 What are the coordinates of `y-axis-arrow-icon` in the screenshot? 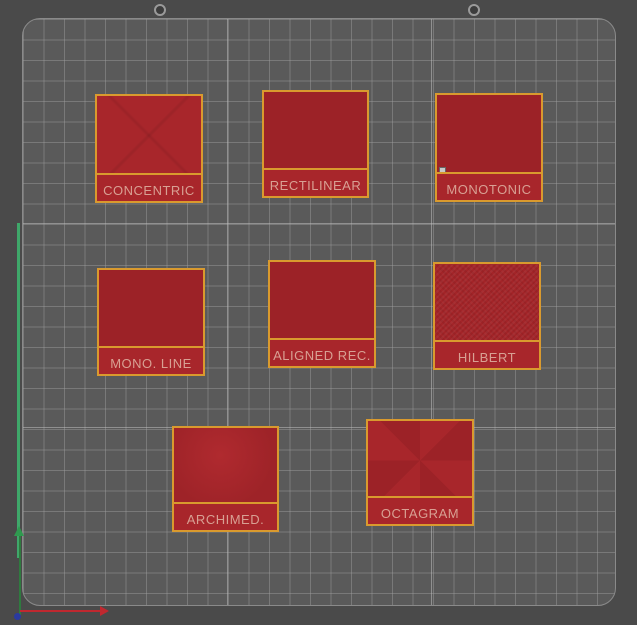 It's located at (19, 531).